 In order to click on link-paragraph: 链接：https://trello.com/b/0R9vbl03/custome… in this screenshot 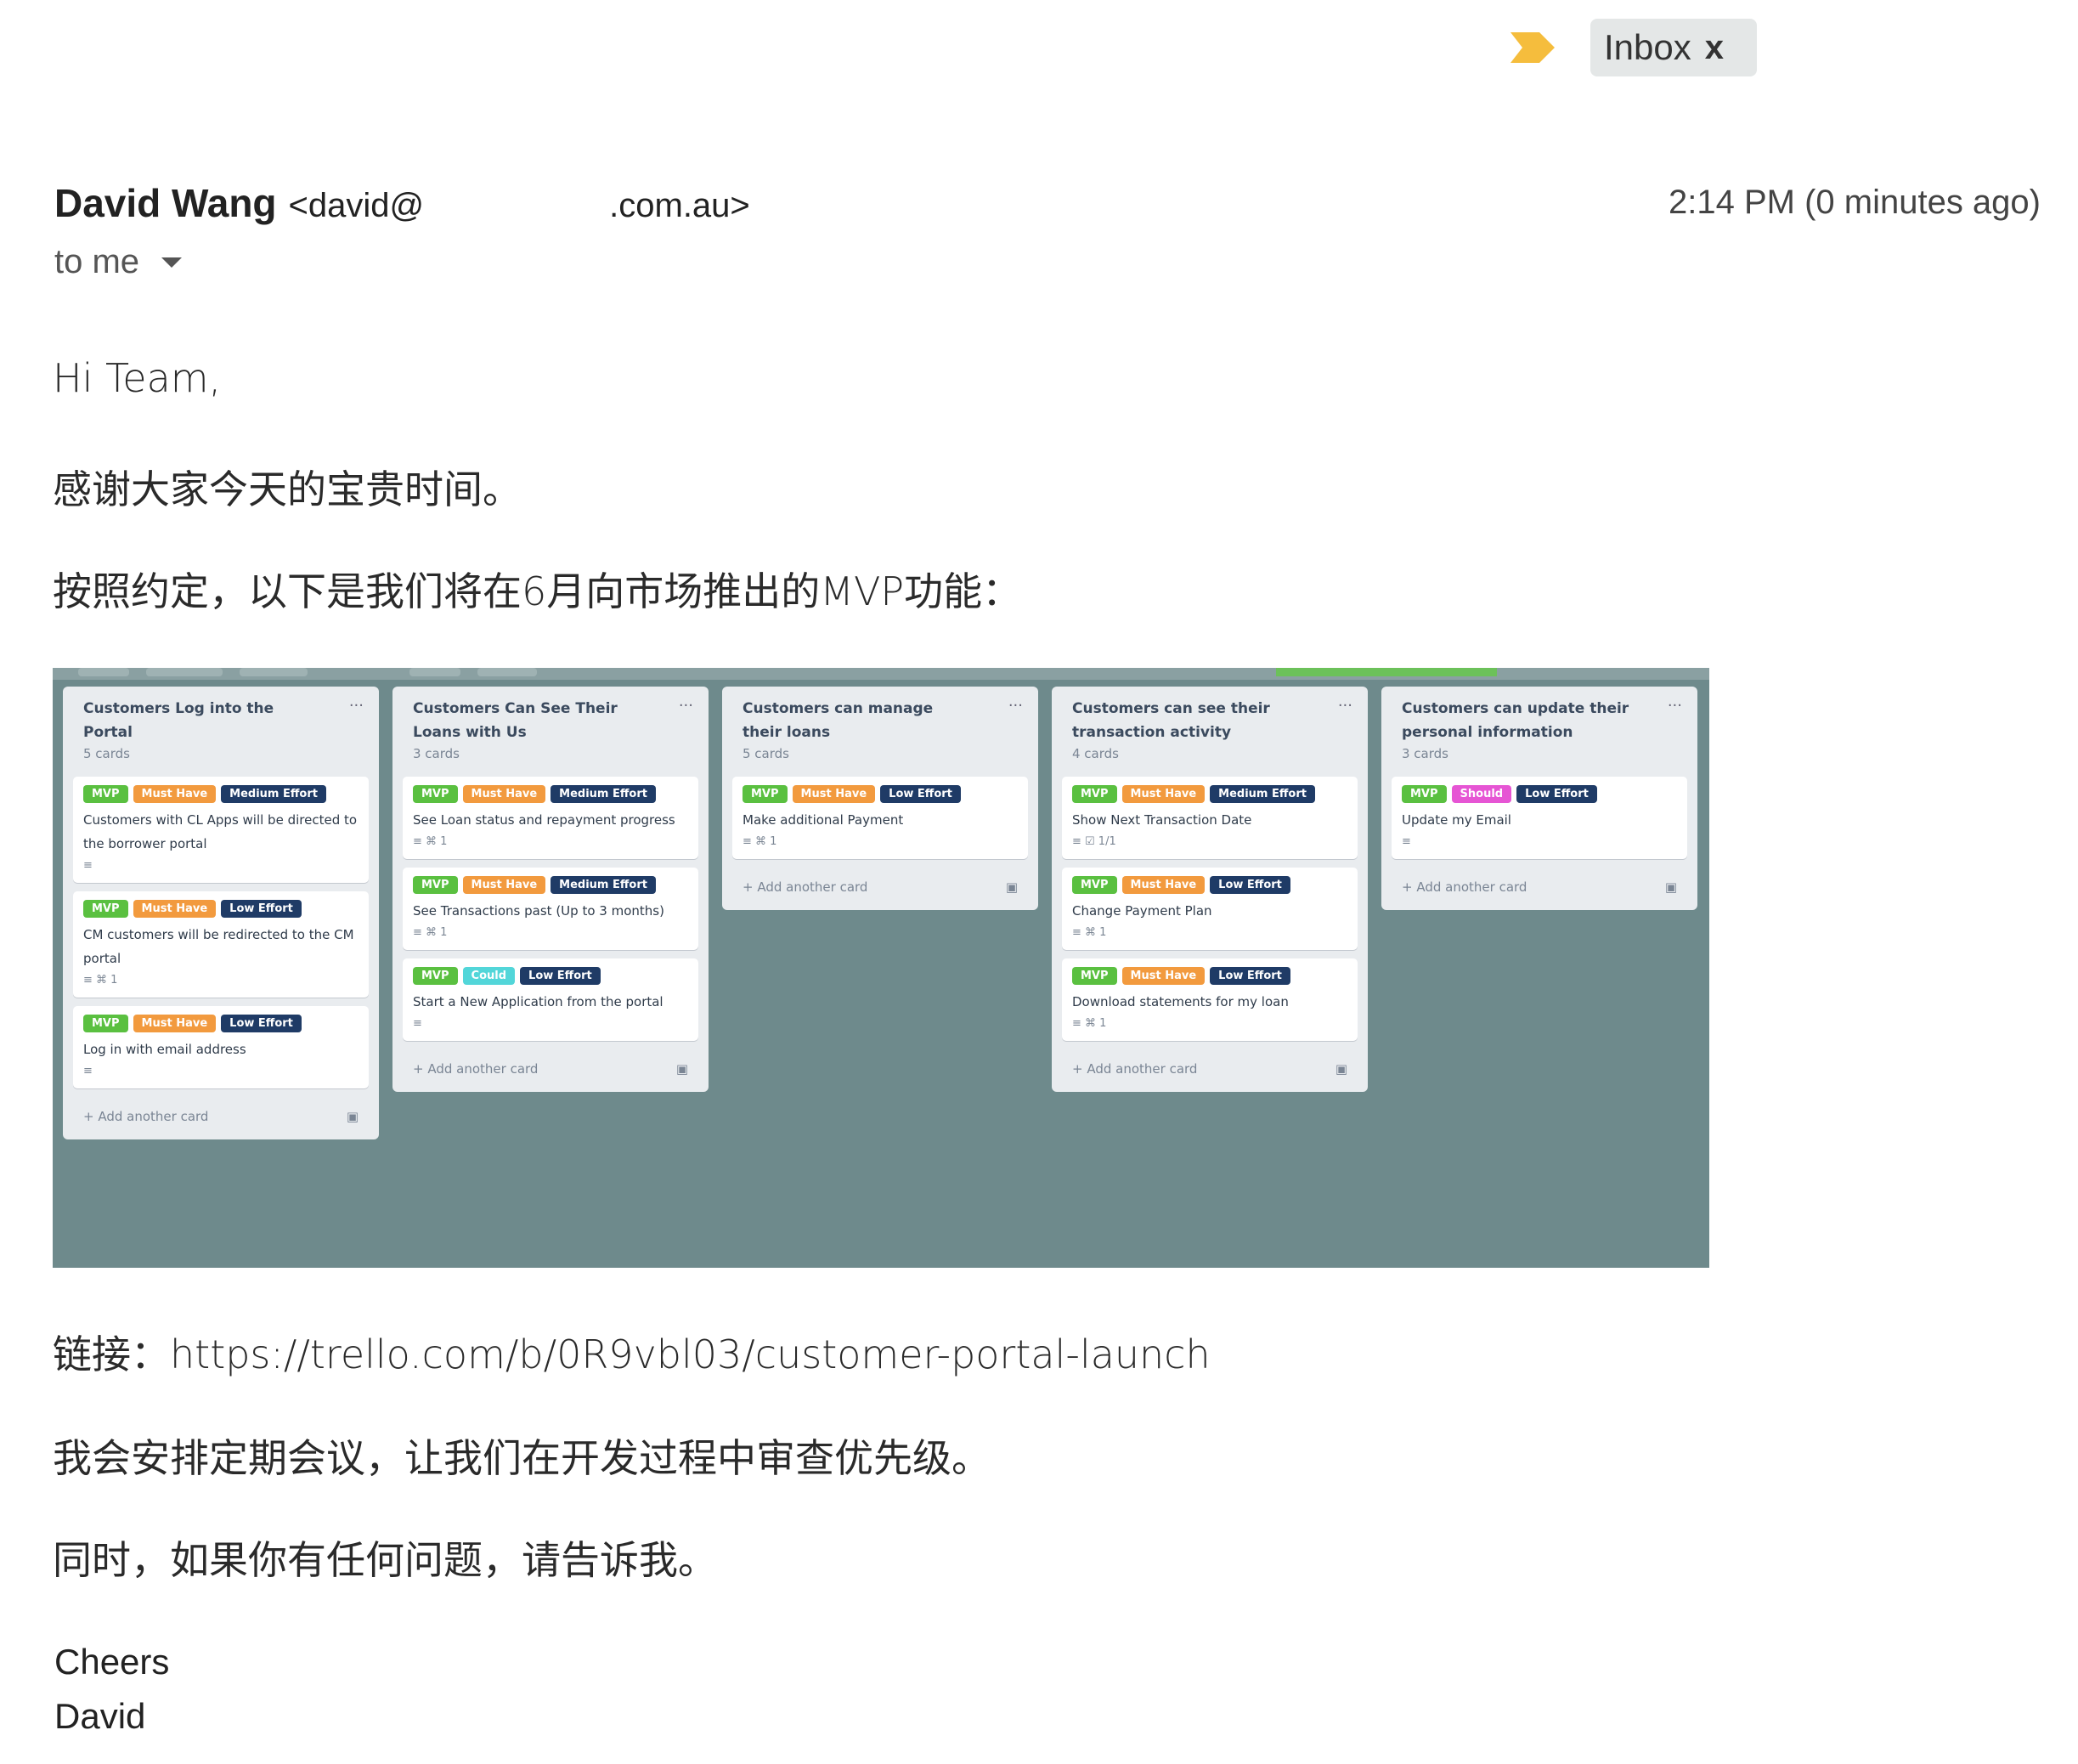, I will do `click(632, 1352)`.